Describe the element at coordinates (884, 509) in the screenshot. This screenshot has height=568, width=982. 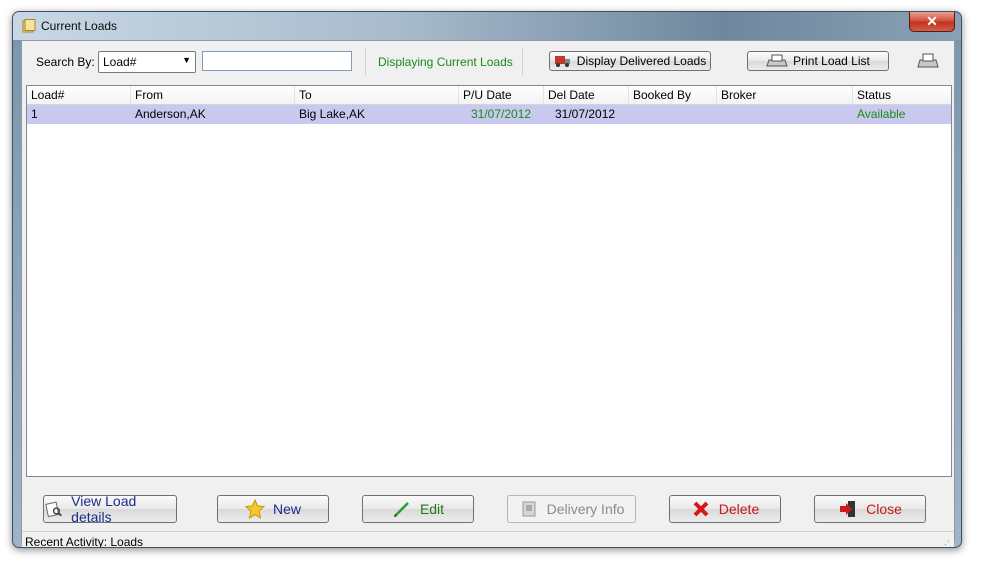
I see `close-label: Close` at that location.